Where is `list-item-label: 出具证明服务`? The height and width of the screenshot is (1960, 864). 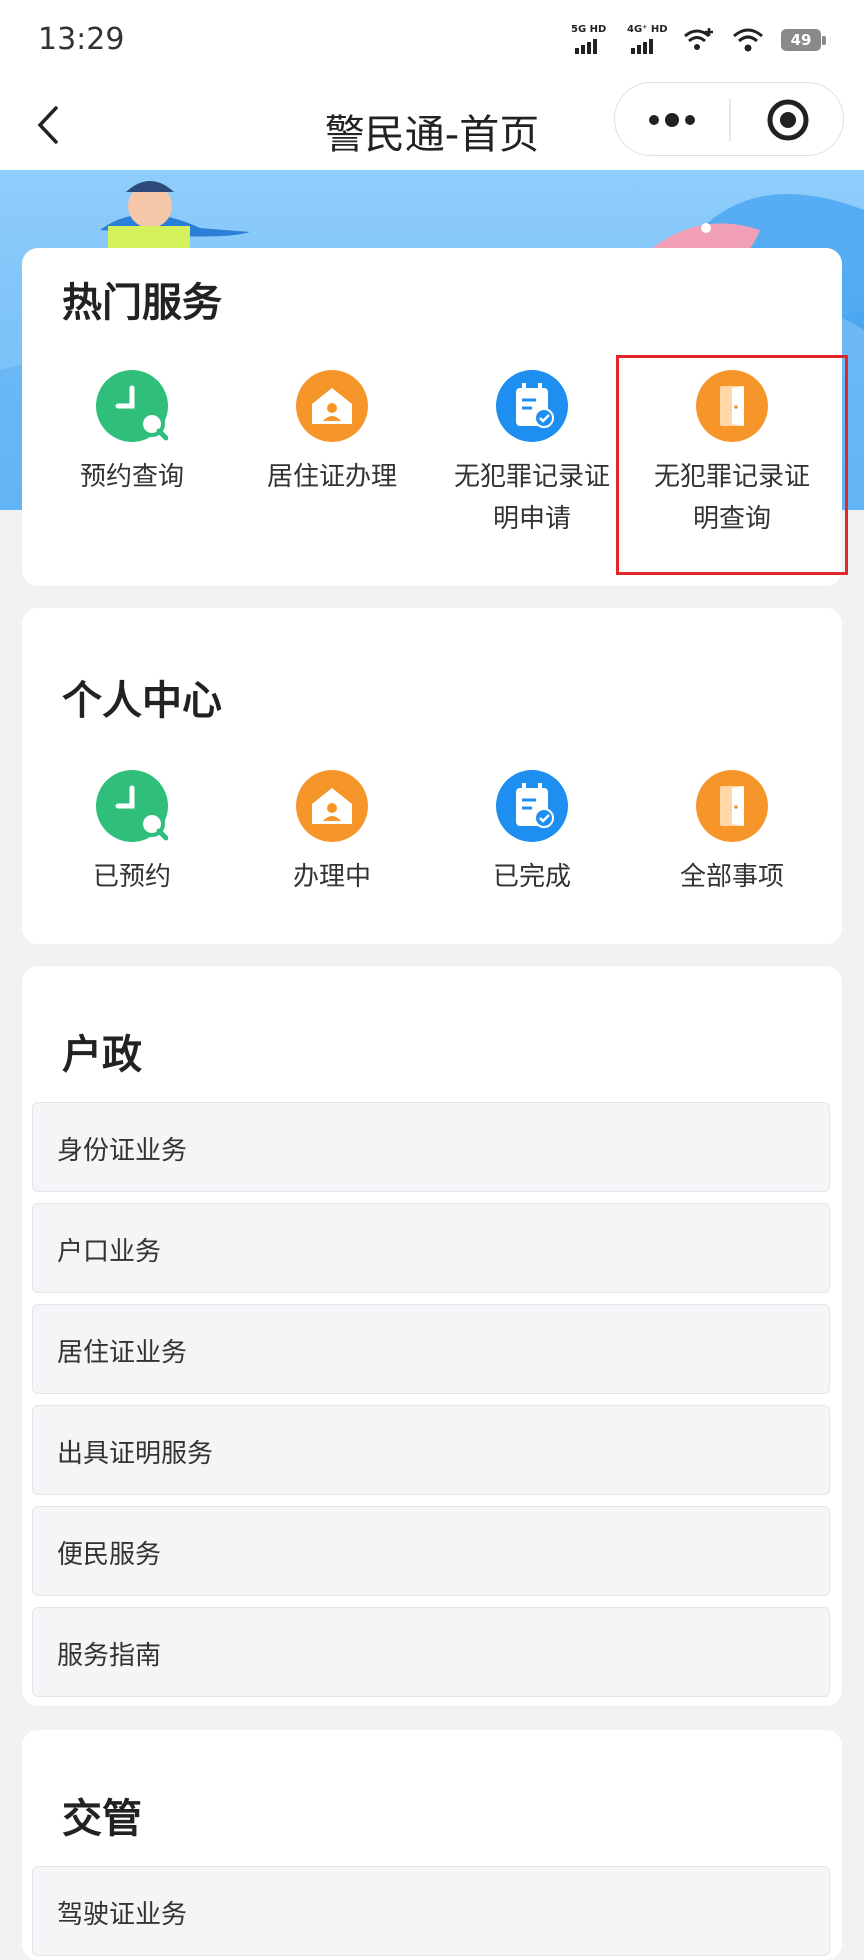
list-item-label: 出具证明服务 is located at coordinates (135, 1454).